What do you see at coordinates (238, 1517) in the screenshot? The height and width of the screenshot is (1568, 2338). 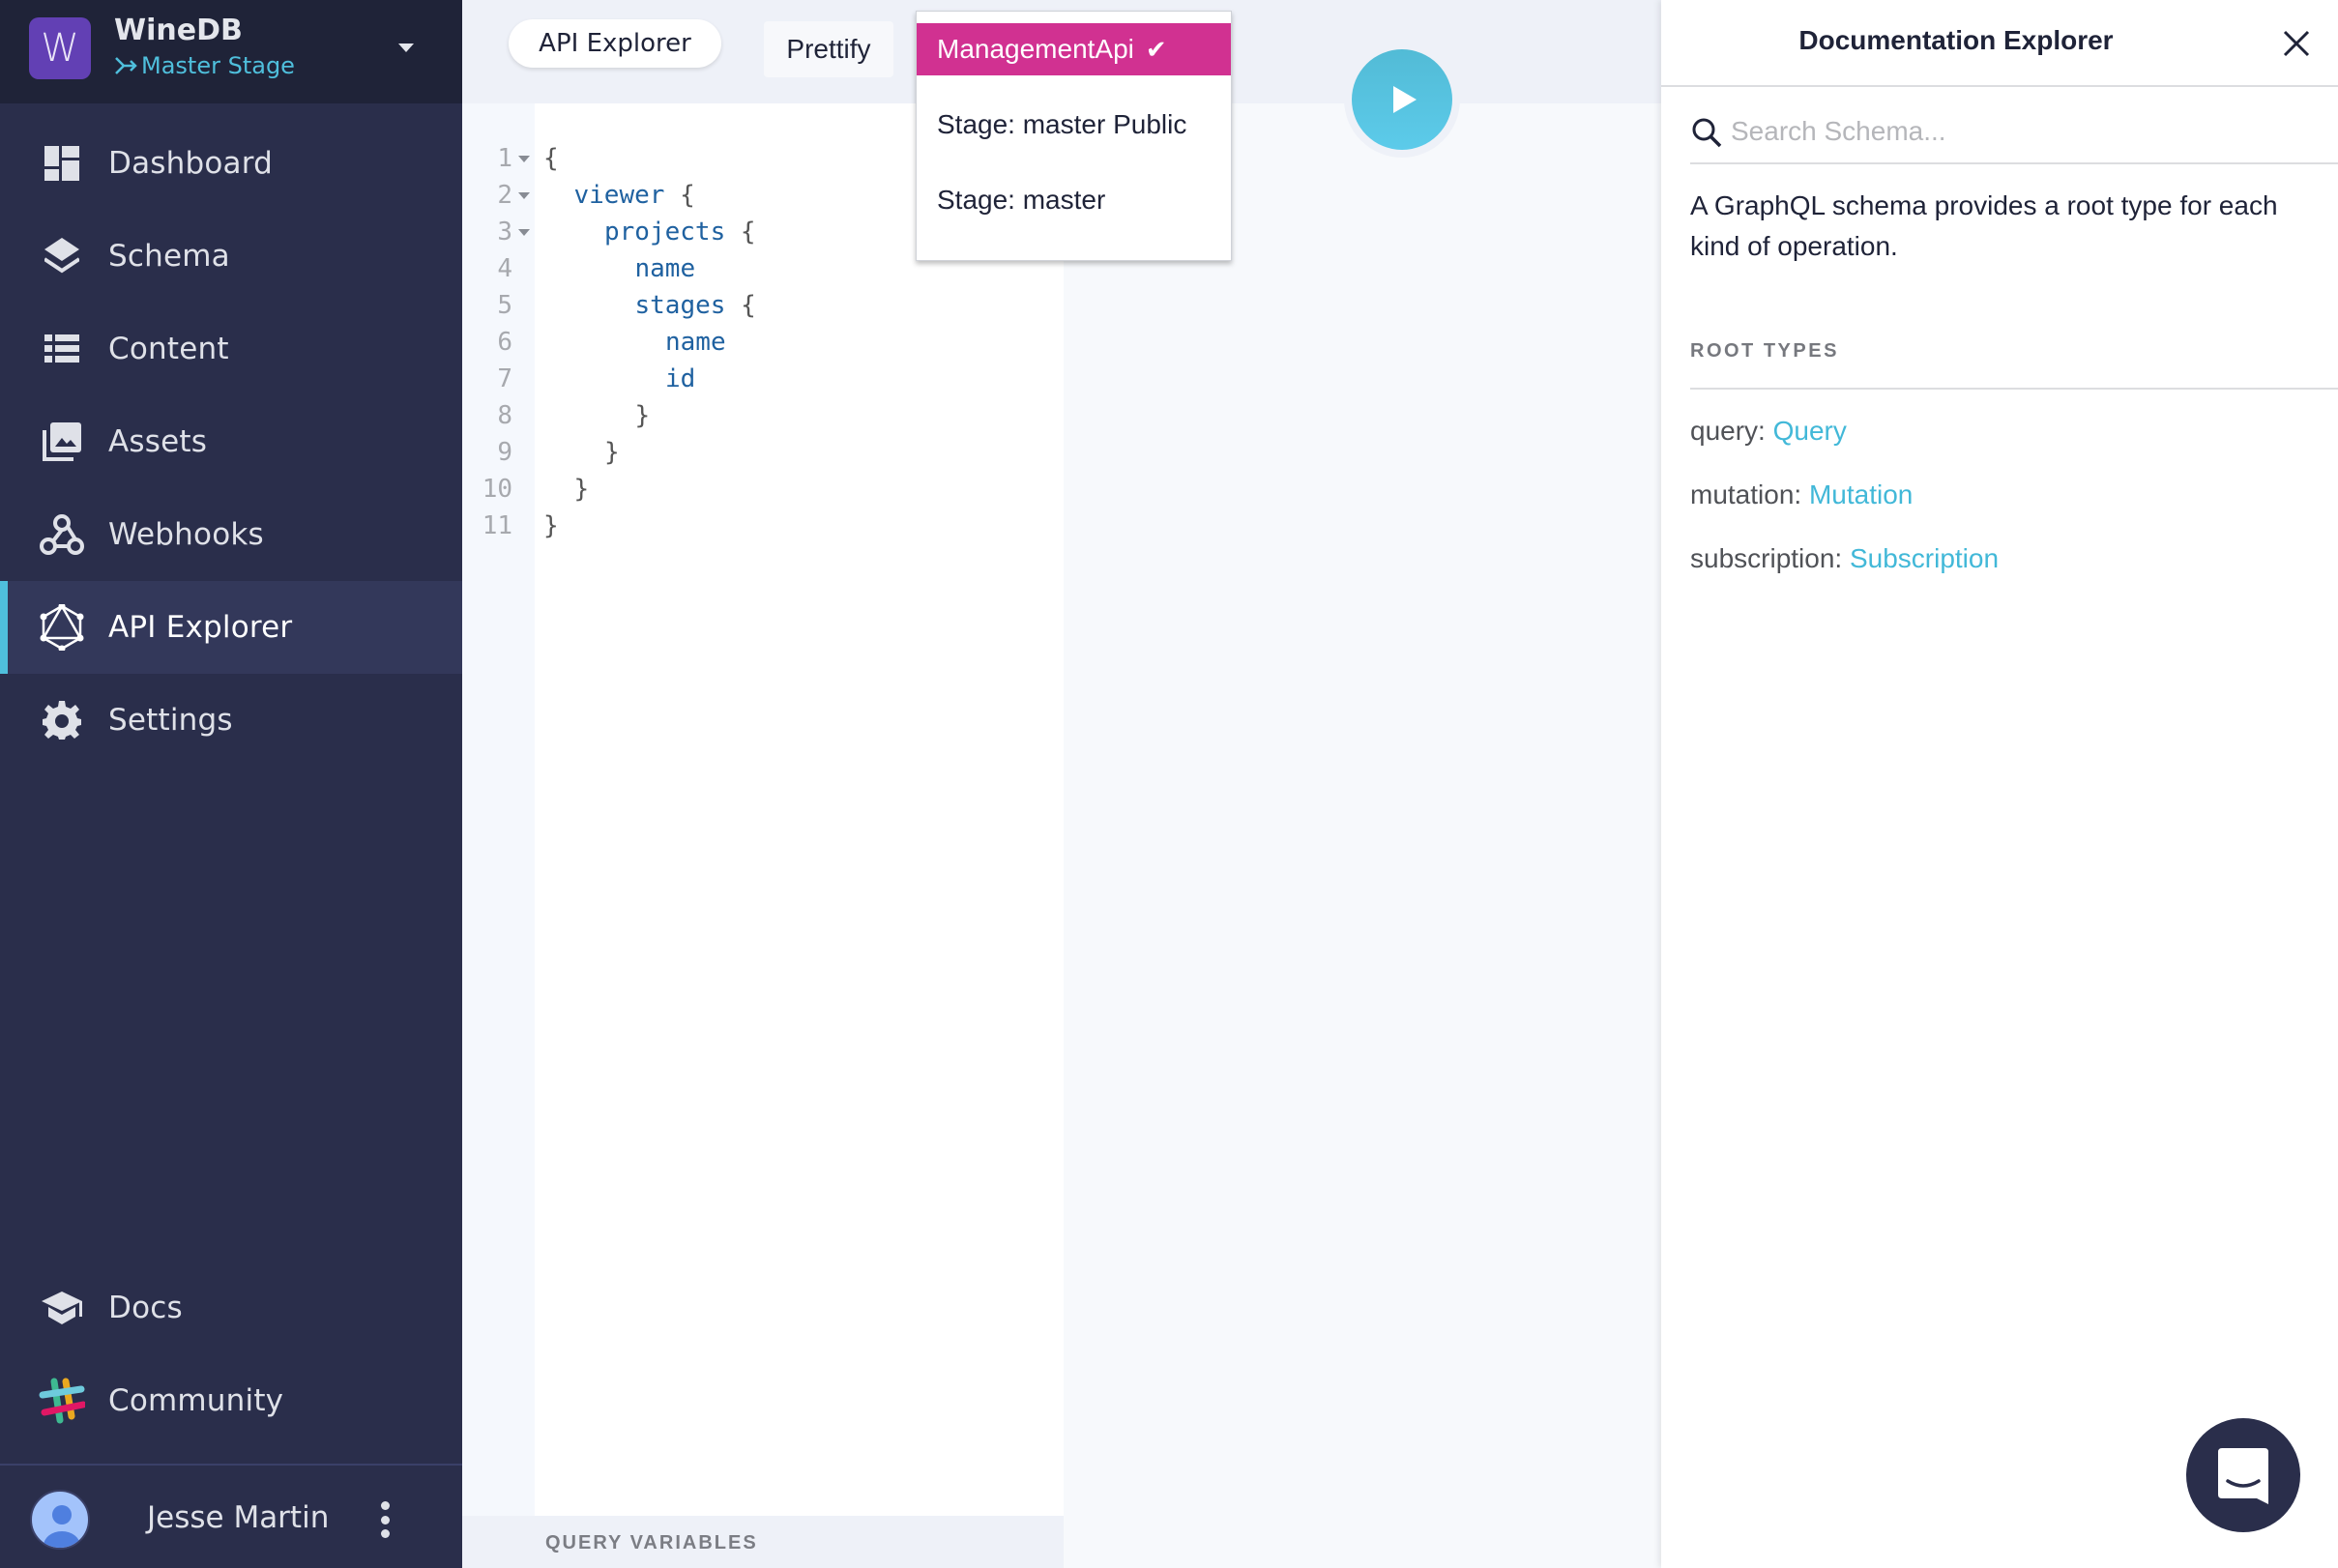 I see `user-name: Jesse Martin` at bounding box center [238, 1517].